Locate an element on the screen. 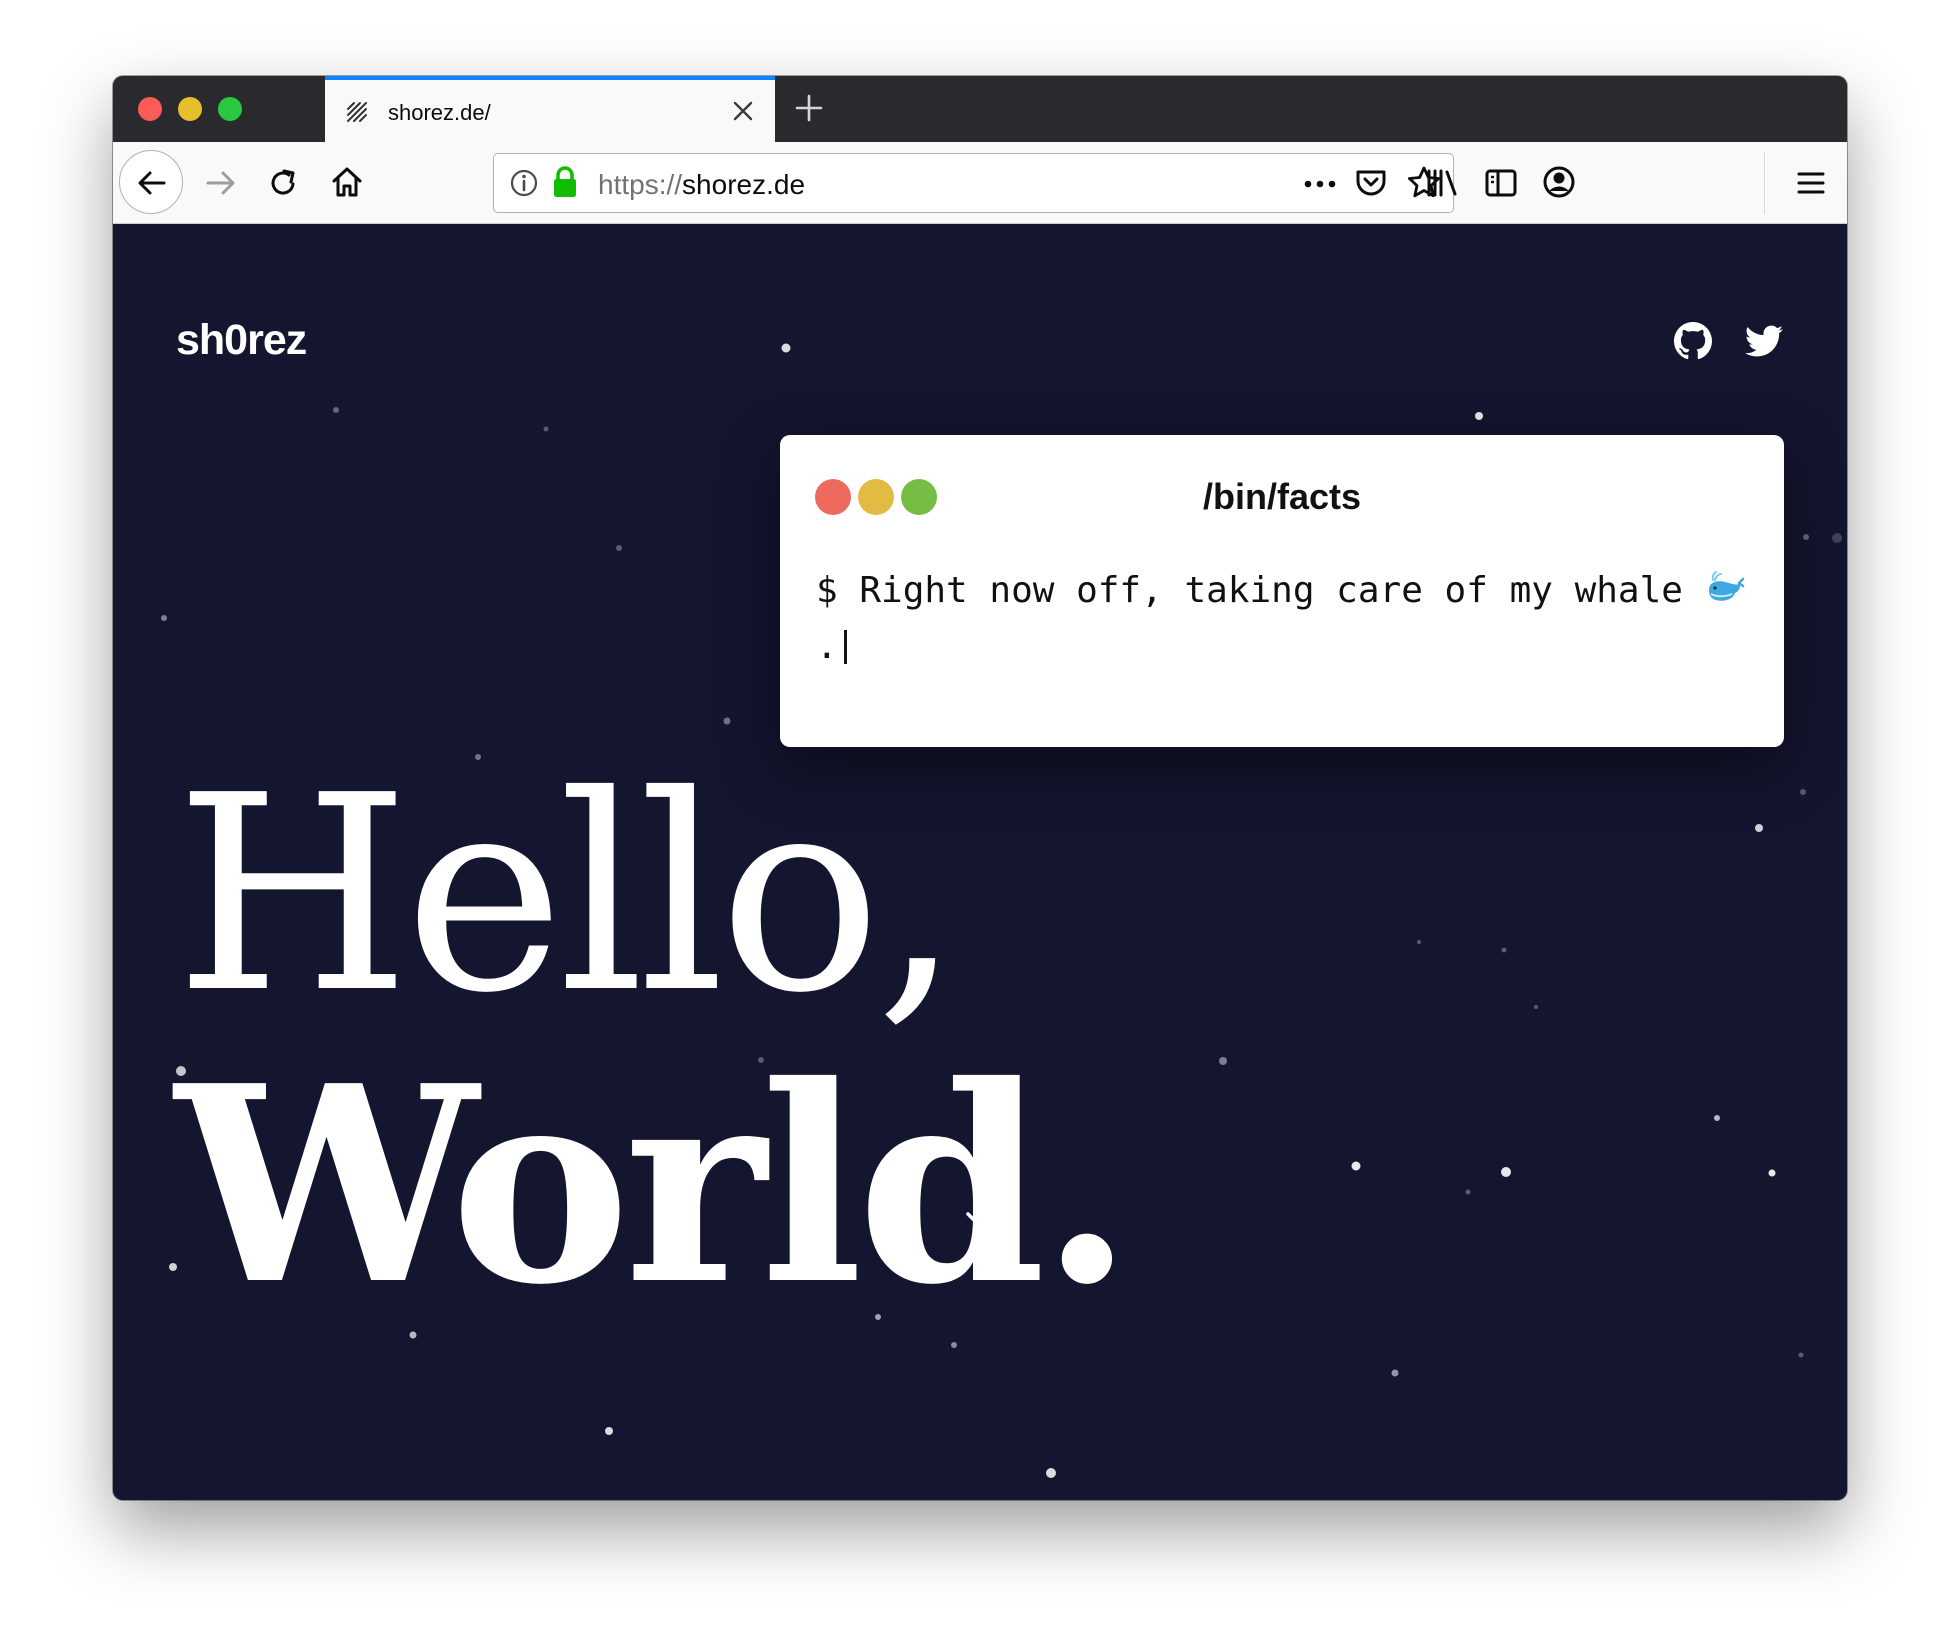 The image size is (1952, 1642). terminal-text: $ Right now off, taking care of my whale is located at coordinates (1260, 590).